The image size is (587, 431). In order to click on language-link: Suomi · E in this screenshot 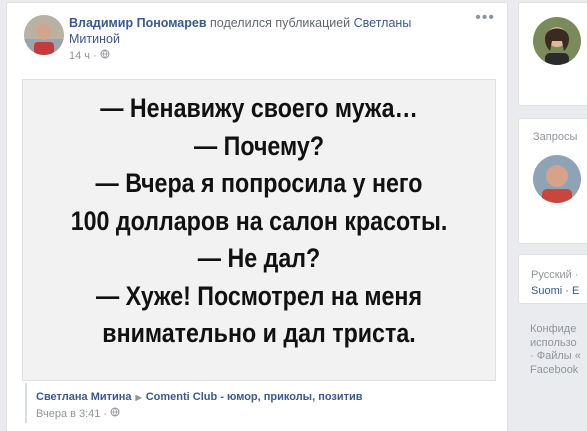, I will do `click(555, 291)`.